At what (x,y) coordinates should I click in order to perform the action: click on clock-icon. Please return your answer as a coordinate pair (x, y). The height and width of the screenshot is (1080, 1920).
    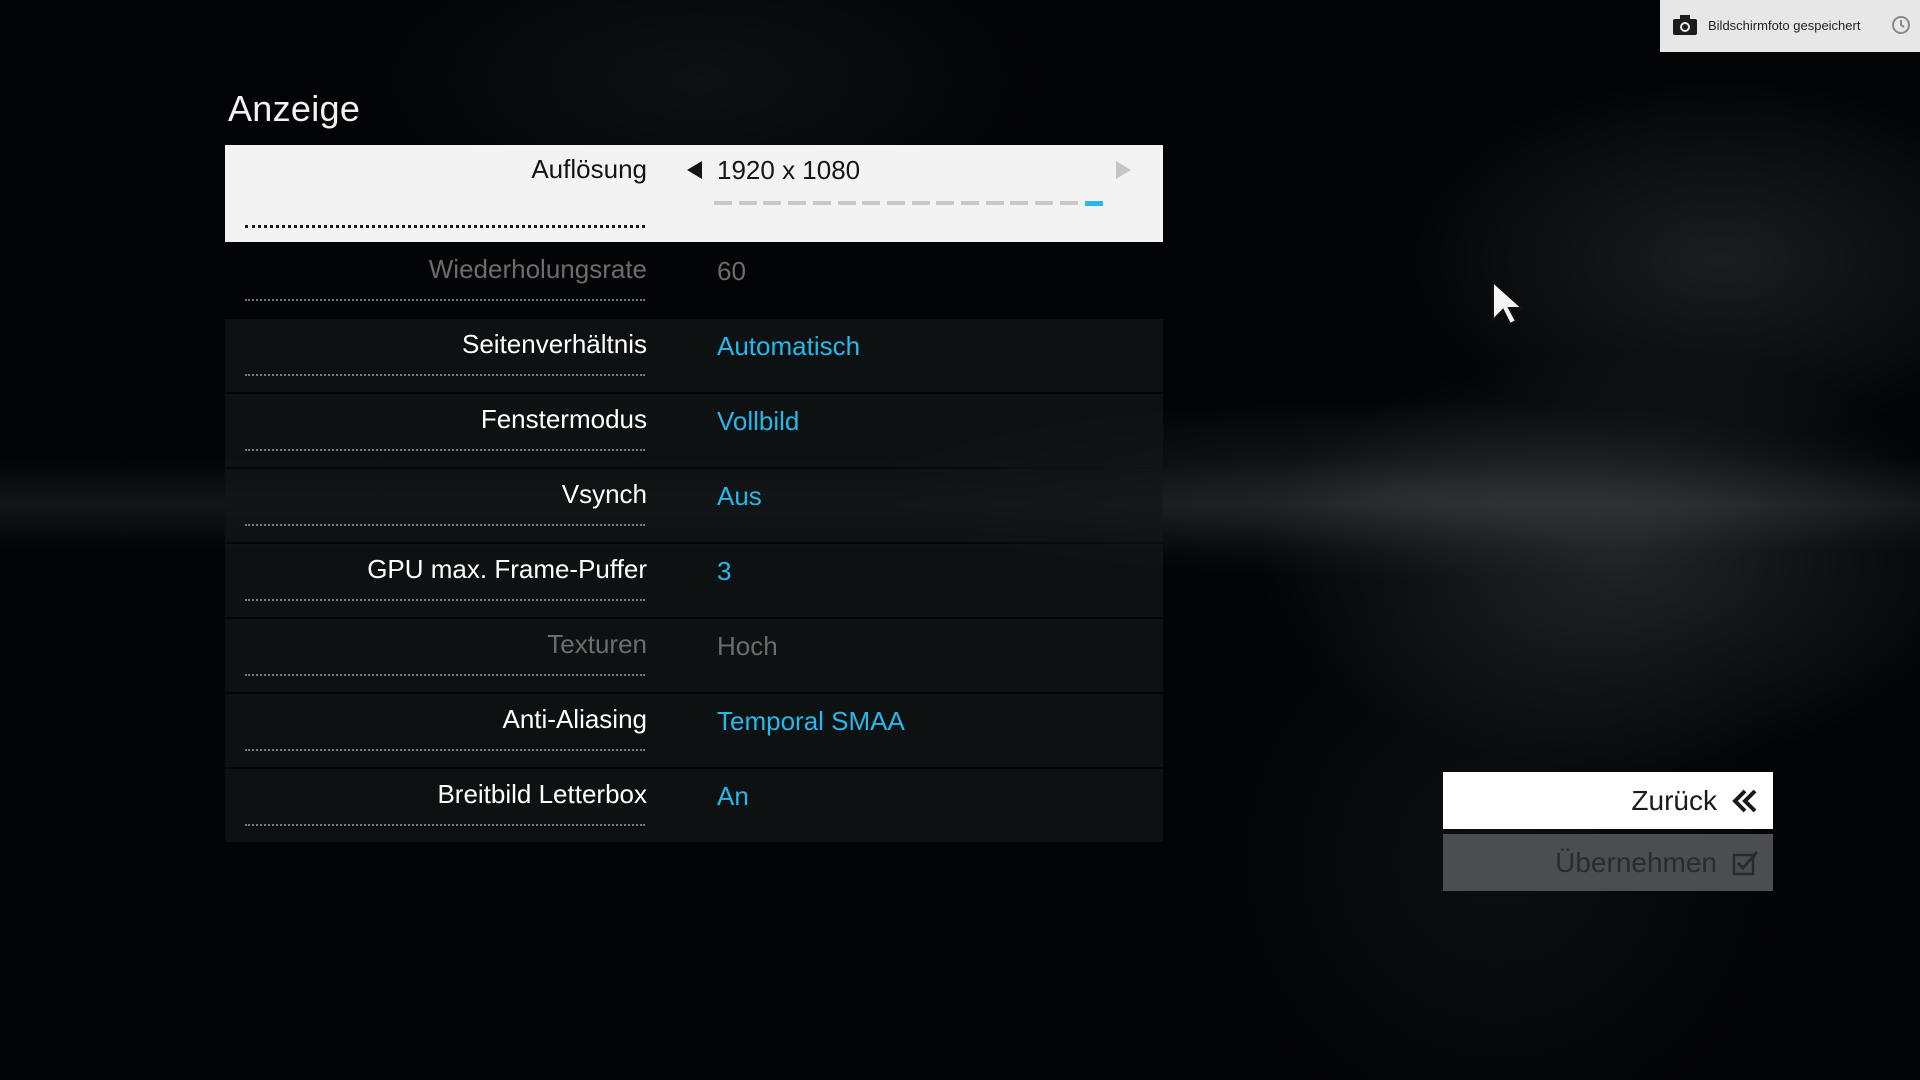
    Looking at the image, I should click on (1901, 25).